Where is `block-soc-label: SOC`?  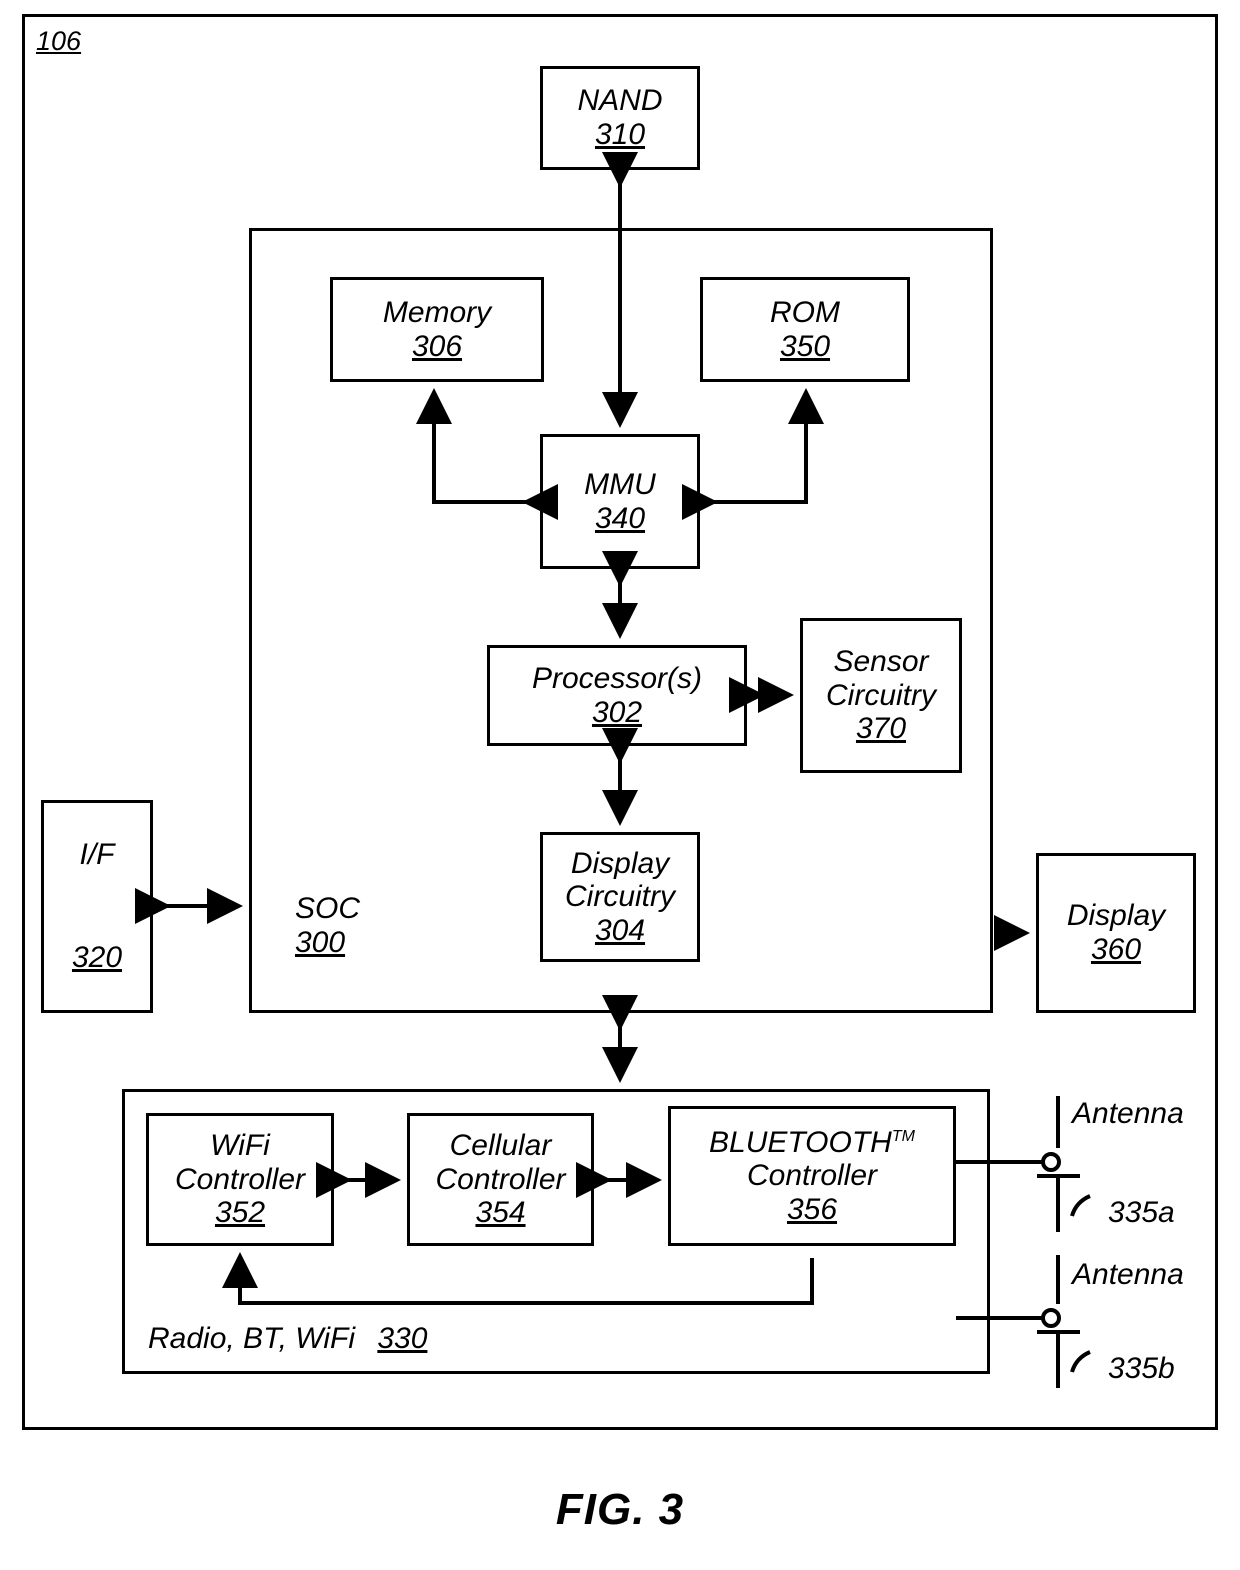 block-soc-label: SOC is located at coordinates (328, 908).